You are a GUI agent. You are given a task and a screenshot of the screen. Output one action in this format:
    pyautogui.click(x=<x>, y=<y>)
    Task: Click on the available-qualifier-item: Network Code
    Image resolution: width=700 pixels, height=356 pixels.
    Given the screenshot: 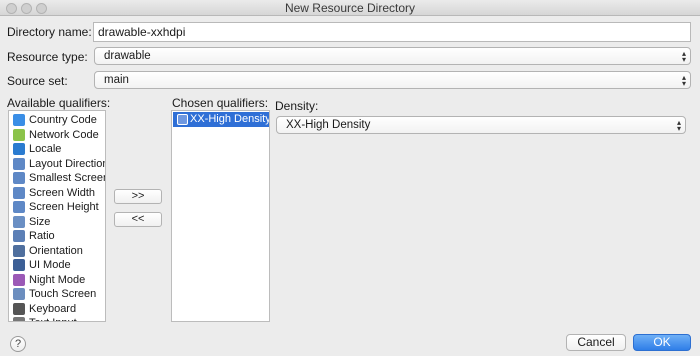 What is the action you would take?
    pyautogui.click(x=57, y=135)
    